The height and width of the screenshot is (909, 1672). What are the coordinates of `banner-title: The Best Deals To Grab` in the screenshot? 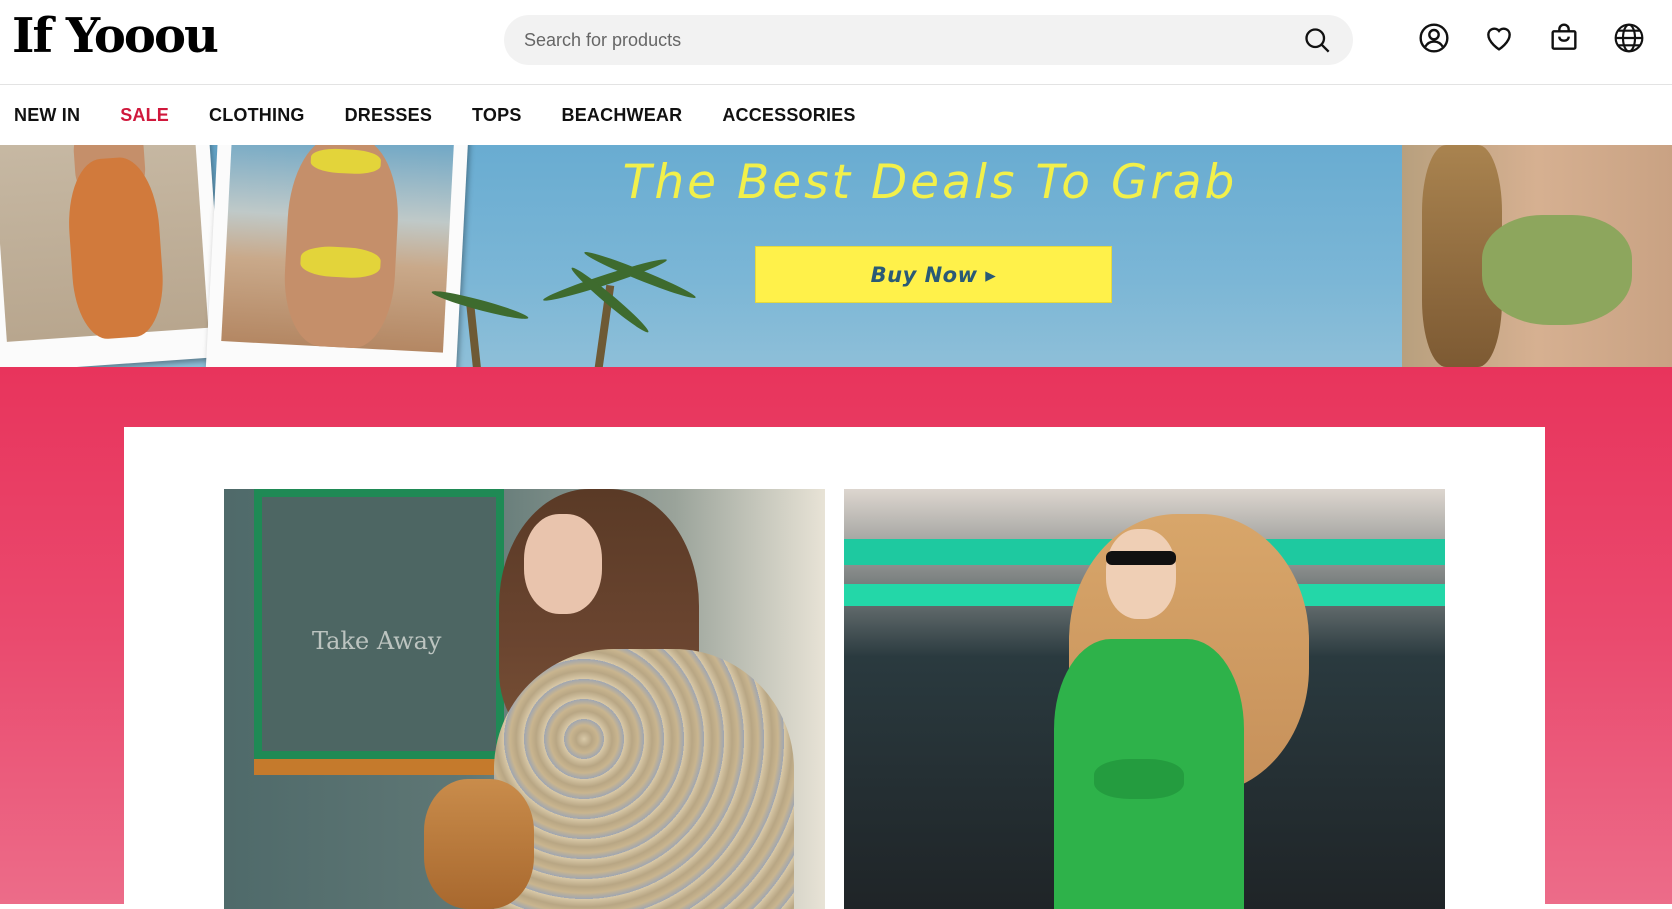 It's located at (930, 182).